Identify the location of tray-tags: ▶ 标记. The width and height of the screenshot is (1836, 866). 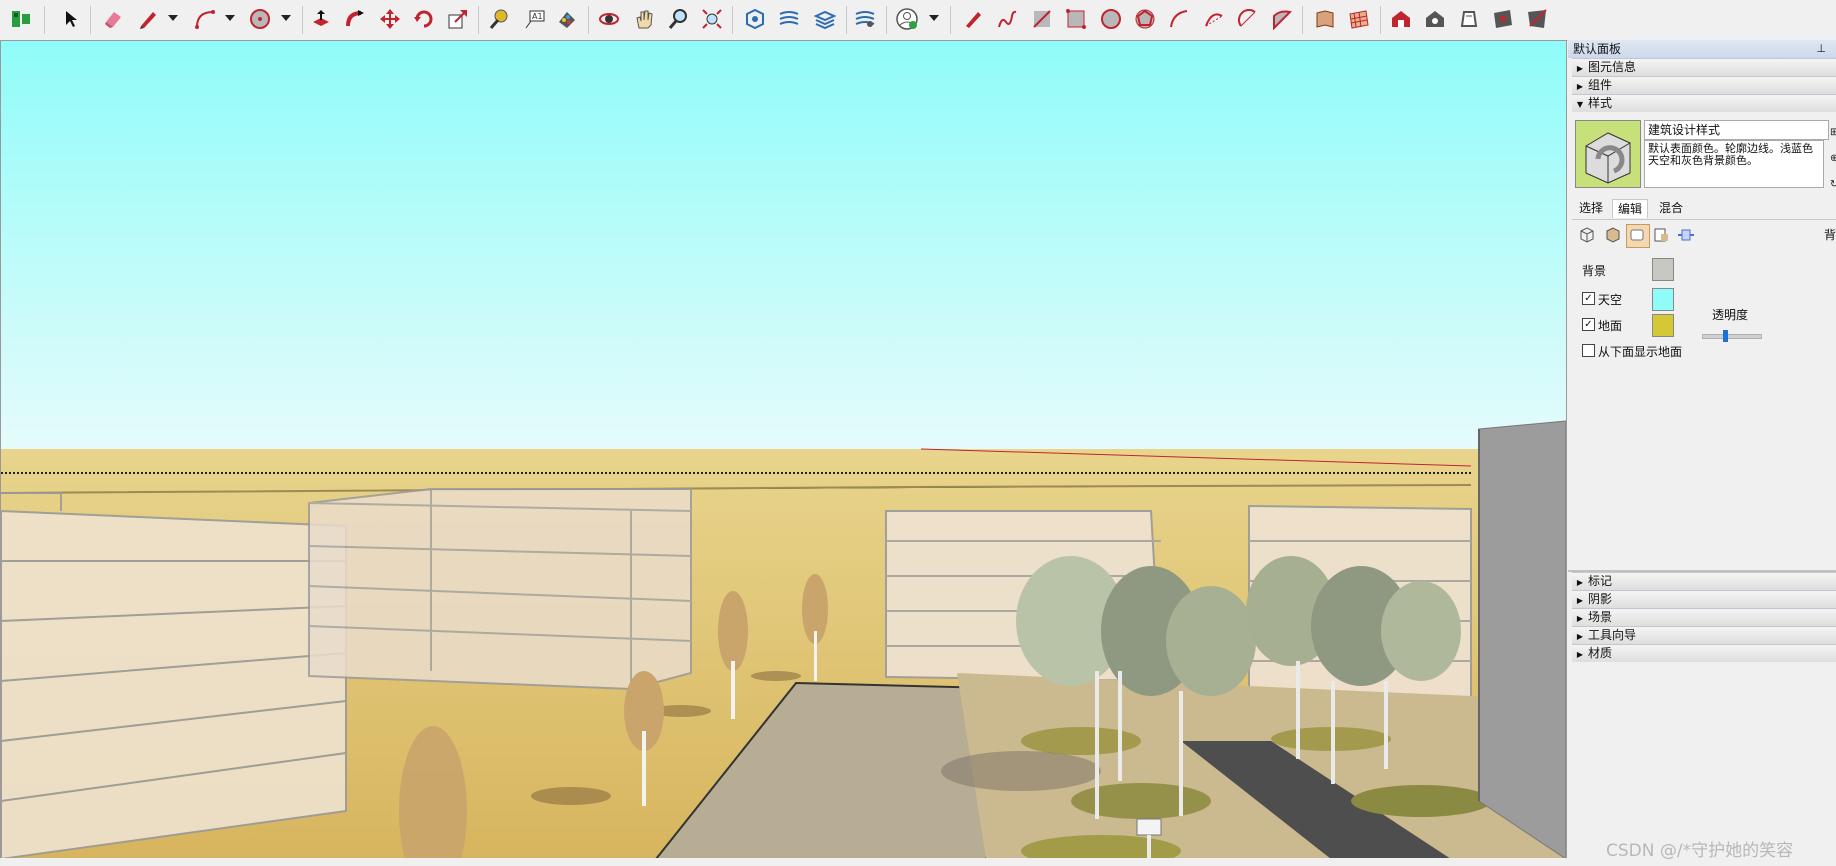
(1704, 581).